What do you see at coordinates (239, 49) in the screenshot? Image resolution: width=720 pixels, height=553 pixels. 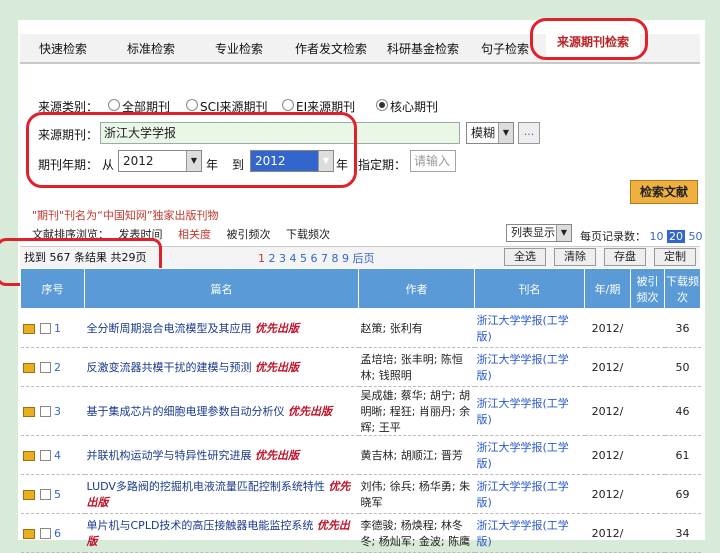 I see `tab-professional-search: 专业检索` at bounding box center [239, 49].